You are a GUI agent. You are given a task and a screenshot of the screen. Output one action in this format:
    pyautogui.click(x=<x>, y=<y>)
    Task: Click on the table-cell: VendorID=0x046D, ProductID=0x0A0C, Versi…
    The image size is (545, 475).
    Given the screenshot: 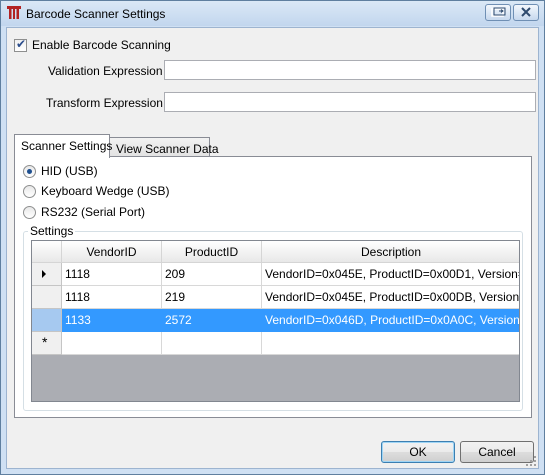 What is the action you would take?
    pyautogui.click(x=390, y=320)
    